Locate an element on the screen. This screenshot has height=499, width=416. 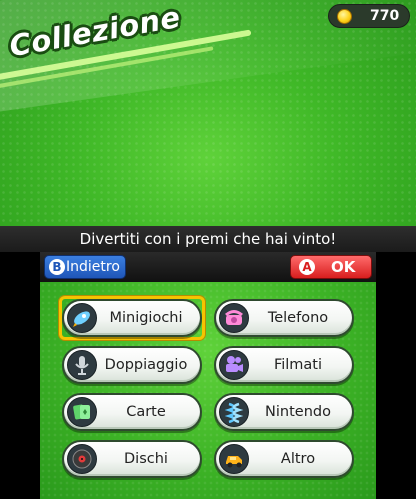
b-button-icon: B is located at coordinates (57, 267).